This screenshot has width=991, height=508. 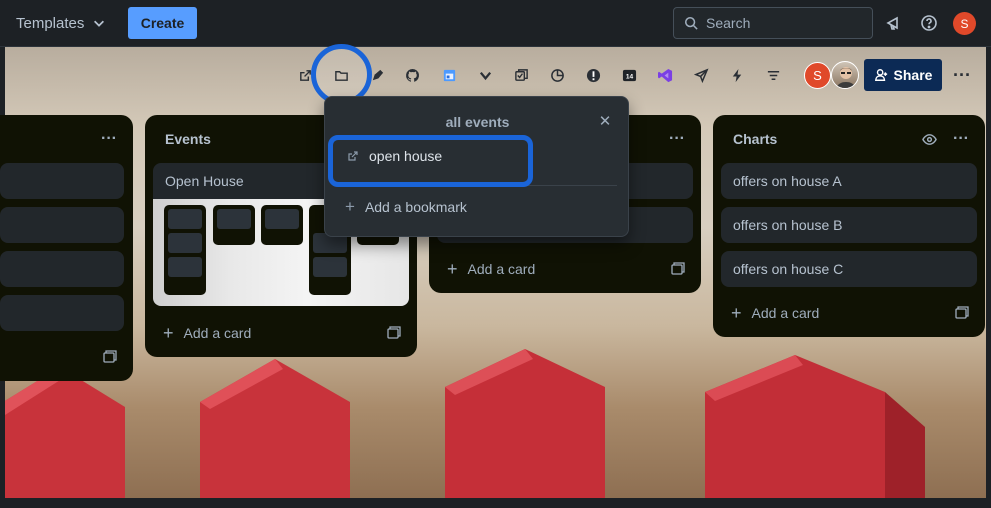 What do you see at coordinates (66, 248) in the screenshot?
I see `list-left-partial: ···` at bounding box center [66, 248].